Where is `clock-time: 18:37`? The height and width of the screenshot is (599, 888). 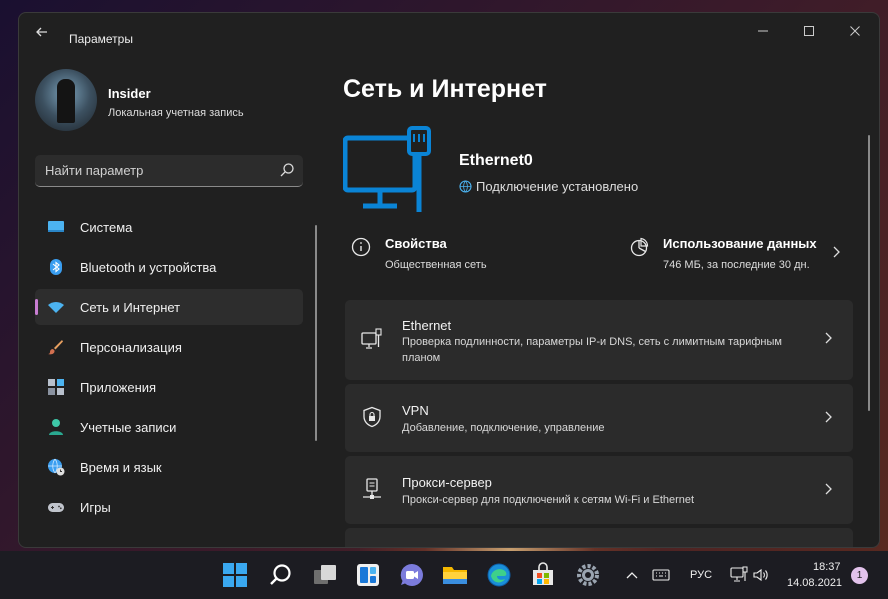
clock-time: 18:37 is located at coordinates (827, 567).